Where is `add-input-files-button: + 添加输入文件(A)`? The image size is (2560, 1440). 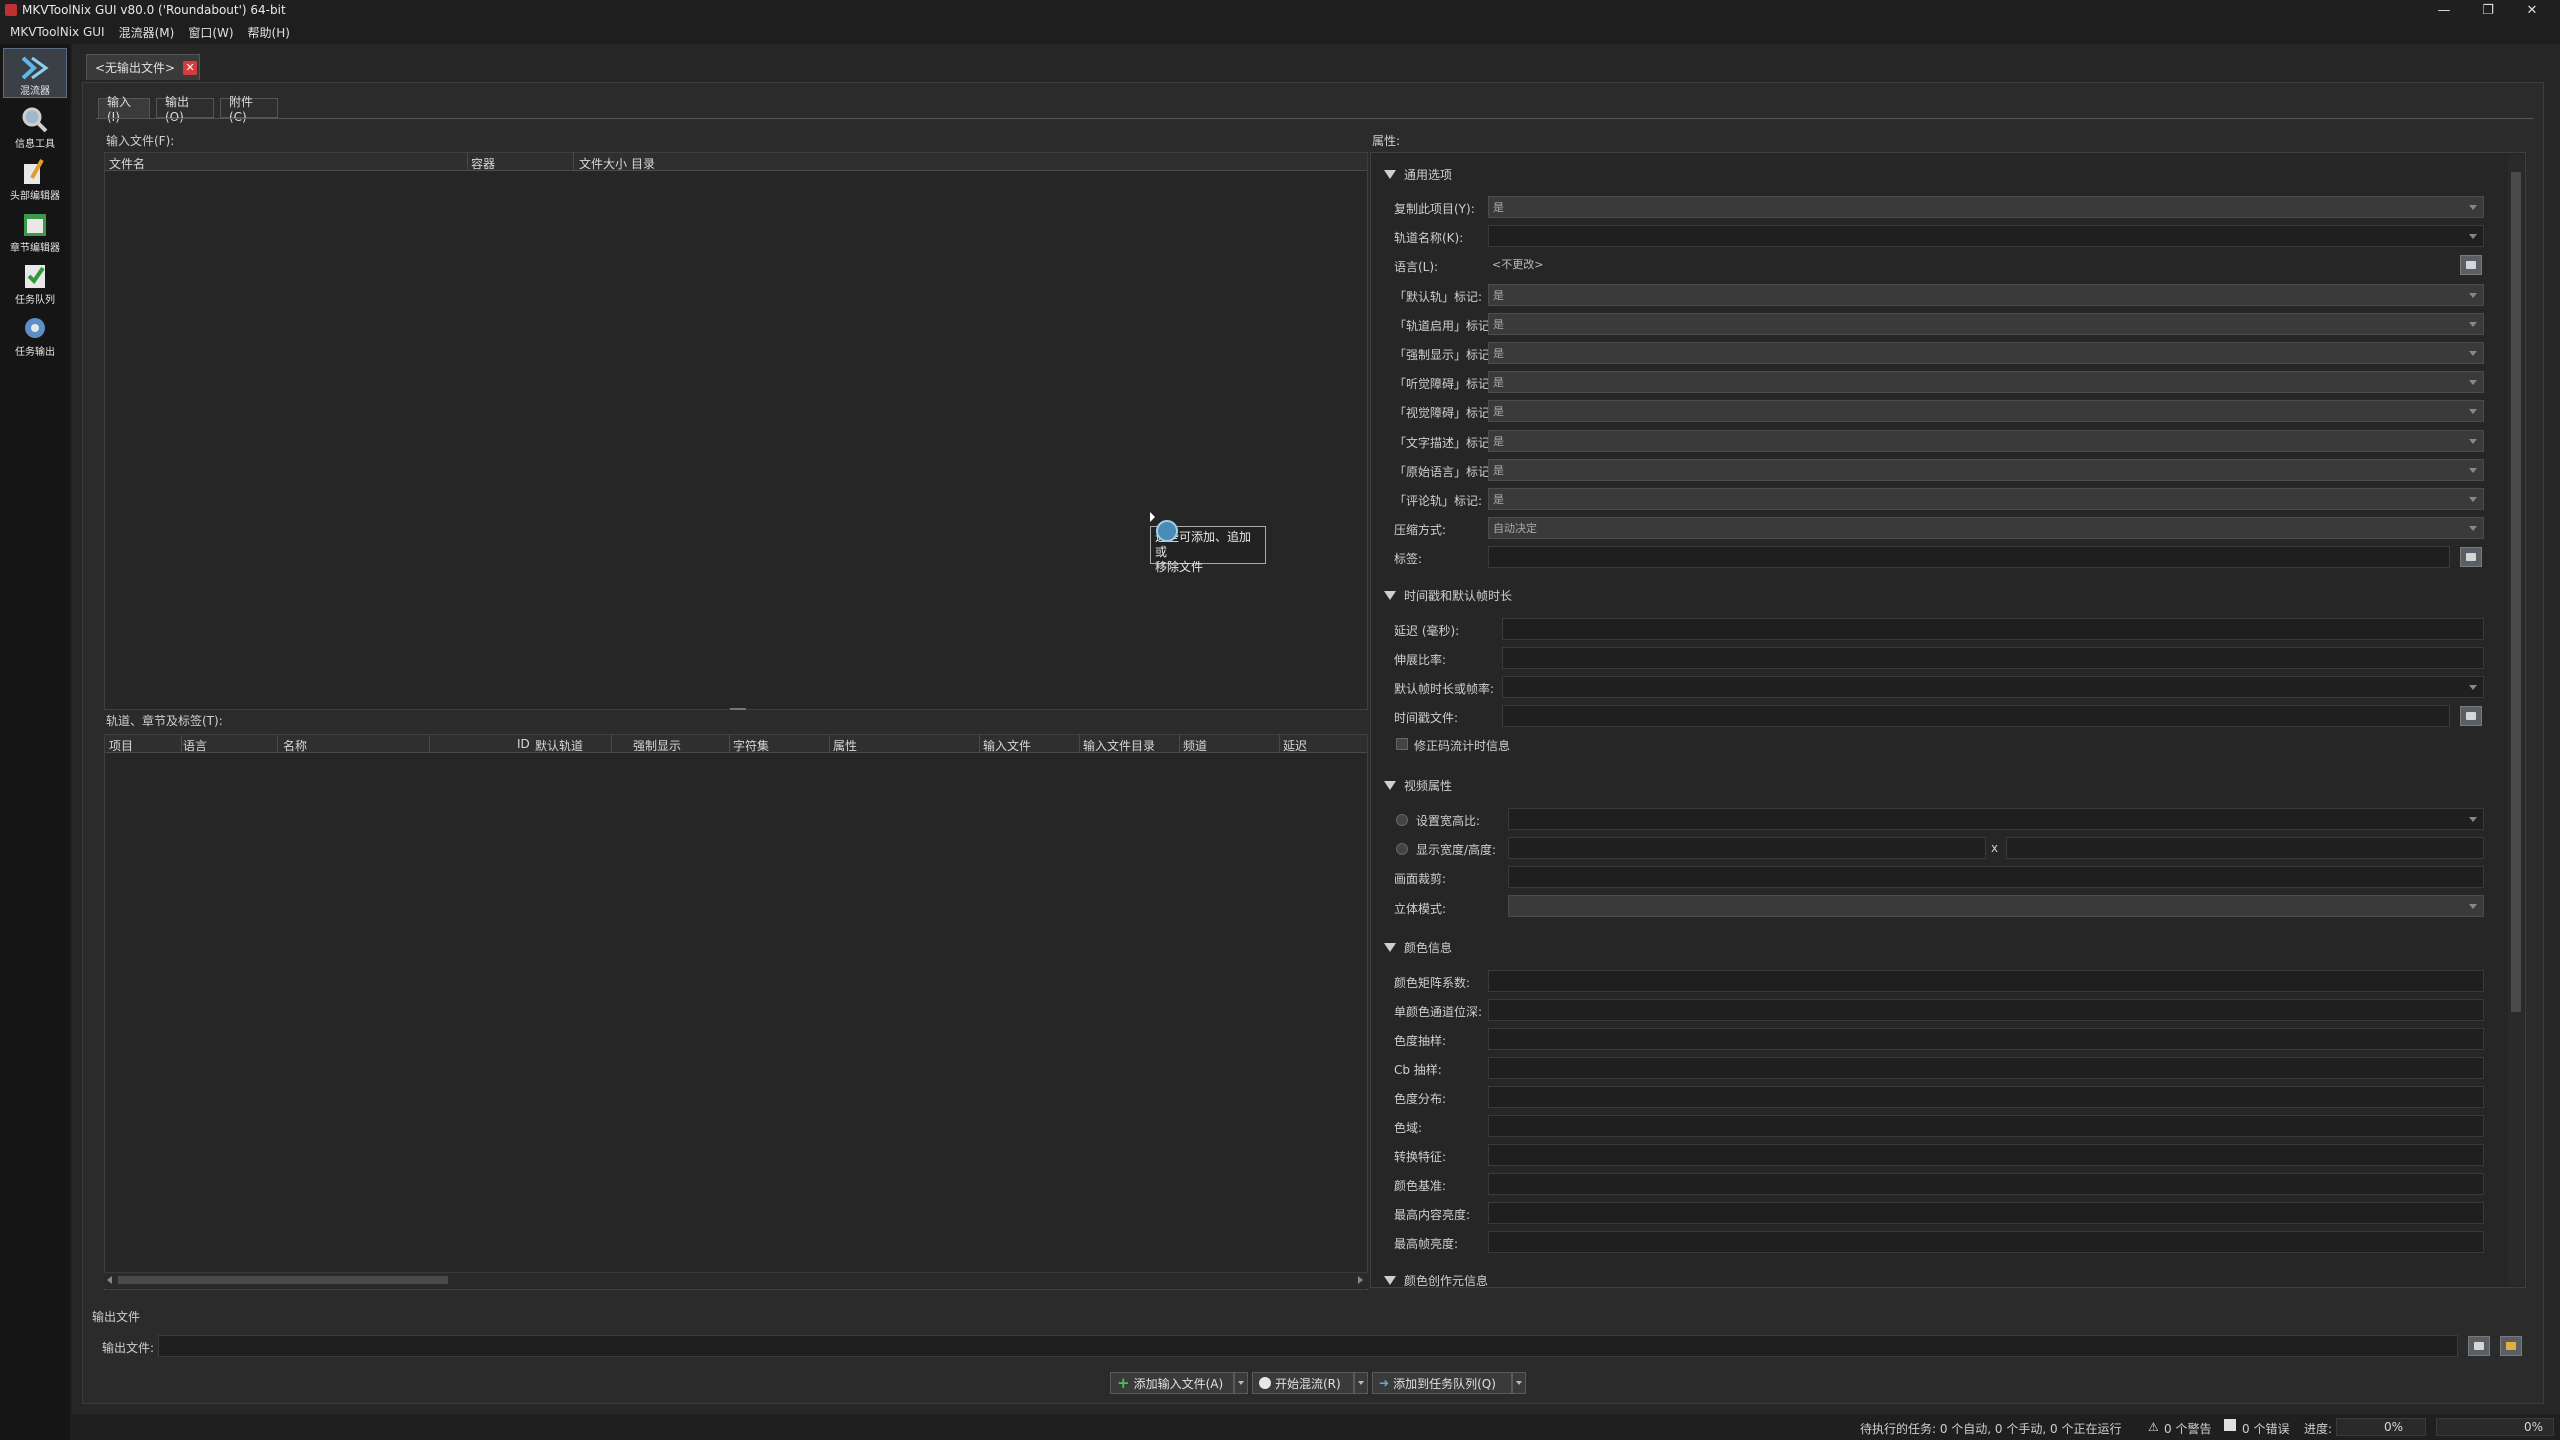
add-input-files-button: + 添加输入文件(A) is located at coordinates (1172, 1383).